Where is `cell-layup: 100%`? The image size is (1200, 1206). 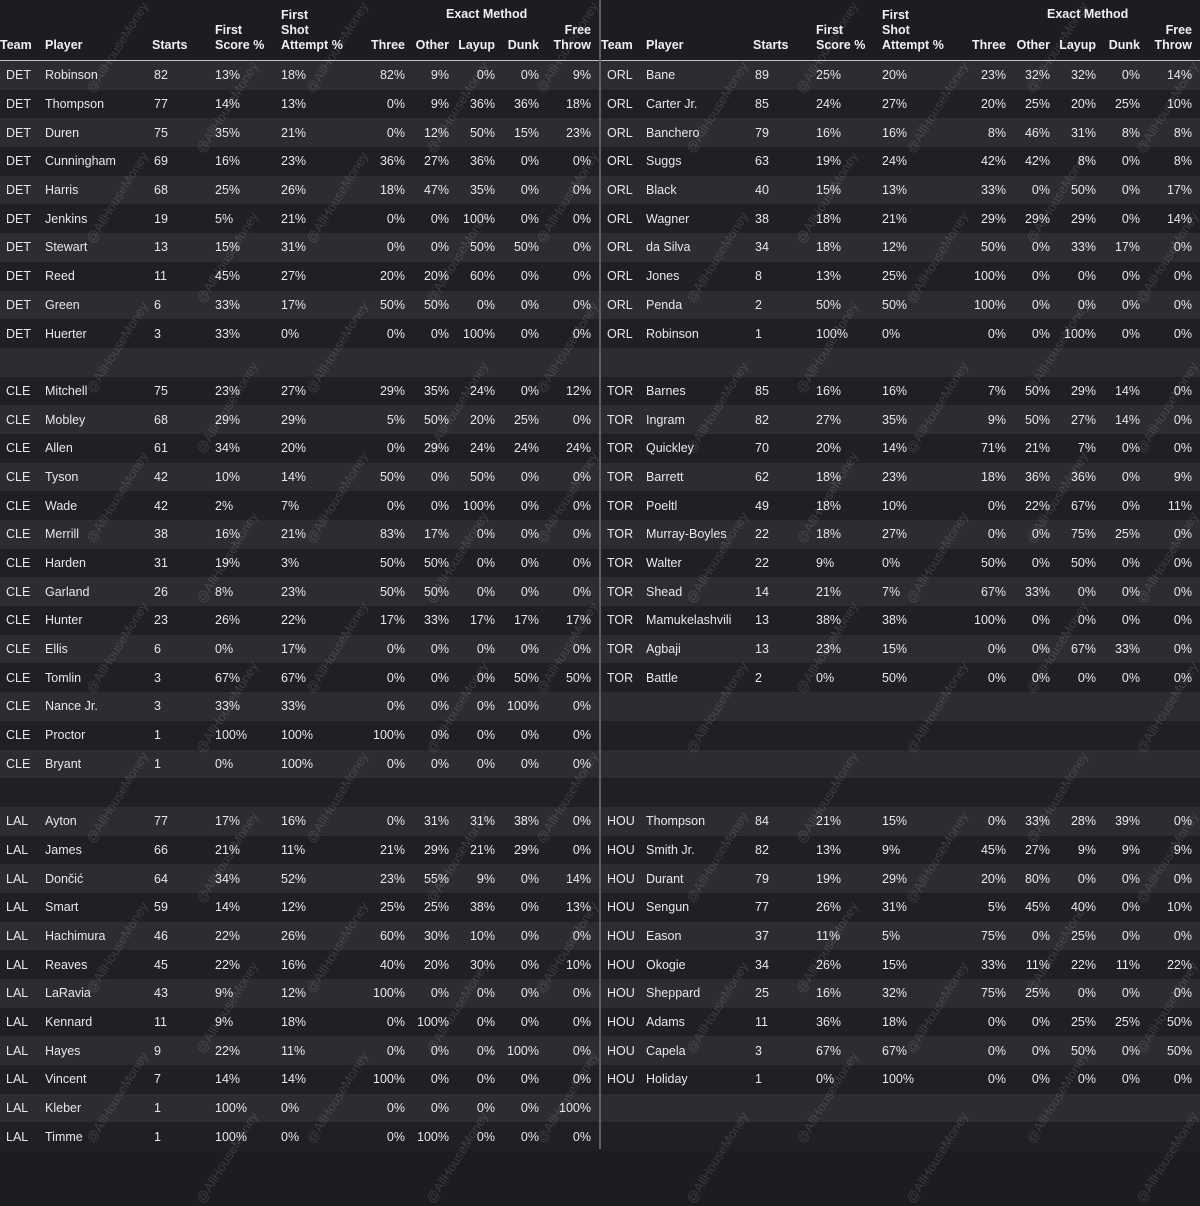 cell-layup: 100% is located at coordinates (472, 333).